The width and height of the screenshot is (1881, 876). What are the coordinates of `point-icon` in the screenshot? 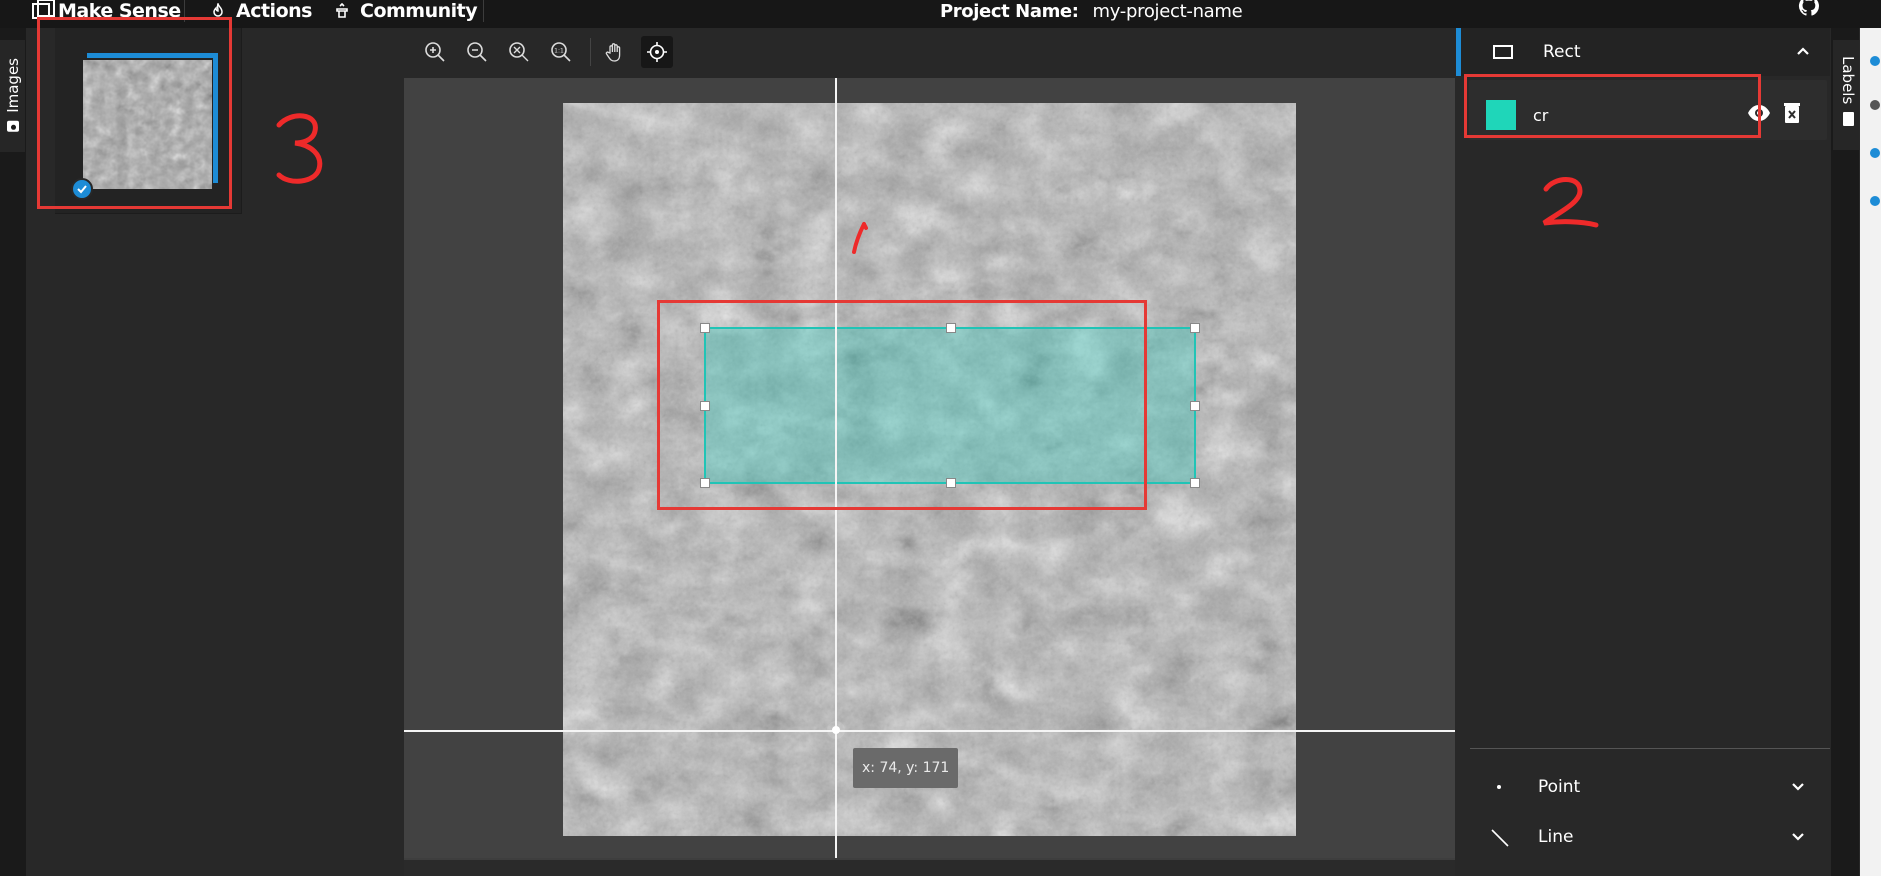 It's located at (1499, 787).